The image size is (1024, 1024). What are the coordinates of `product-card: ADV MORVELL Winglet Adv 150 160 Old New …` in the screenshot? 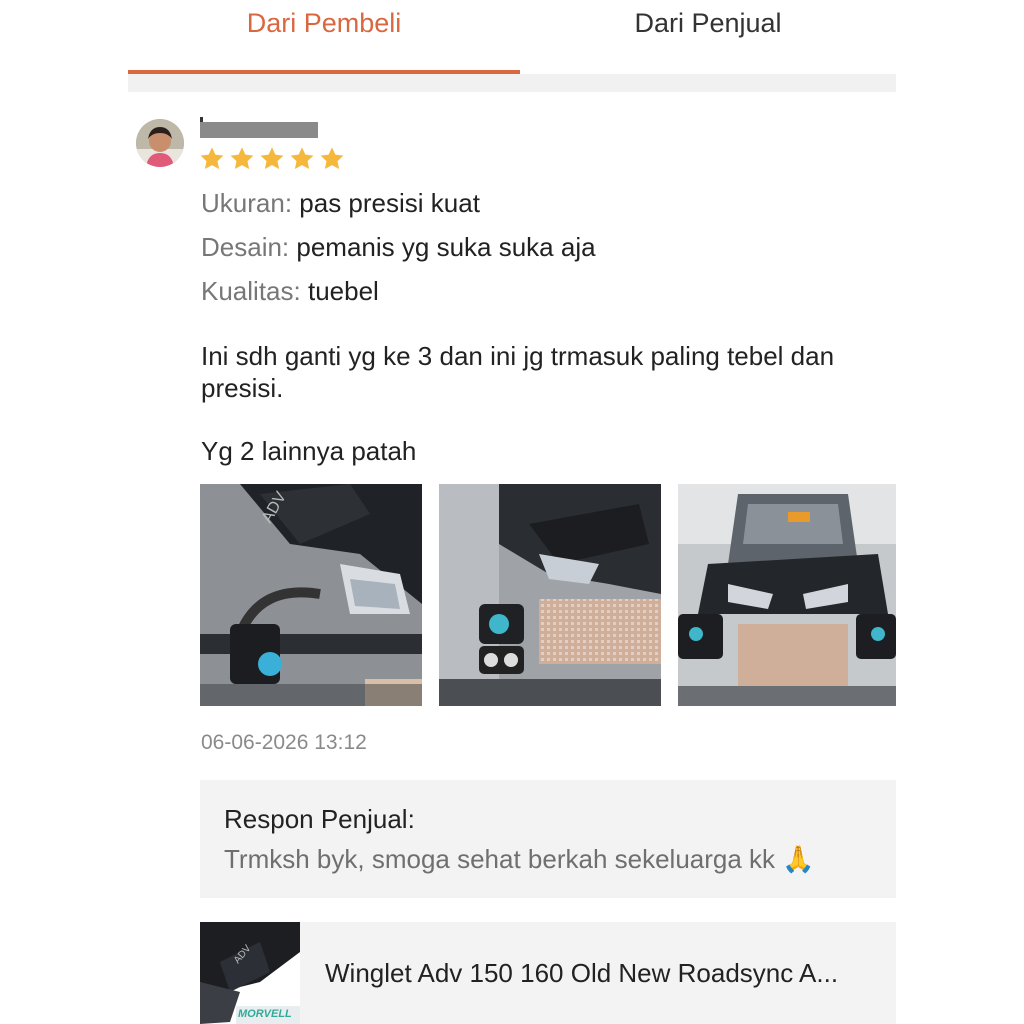 It's located at (548, 973).